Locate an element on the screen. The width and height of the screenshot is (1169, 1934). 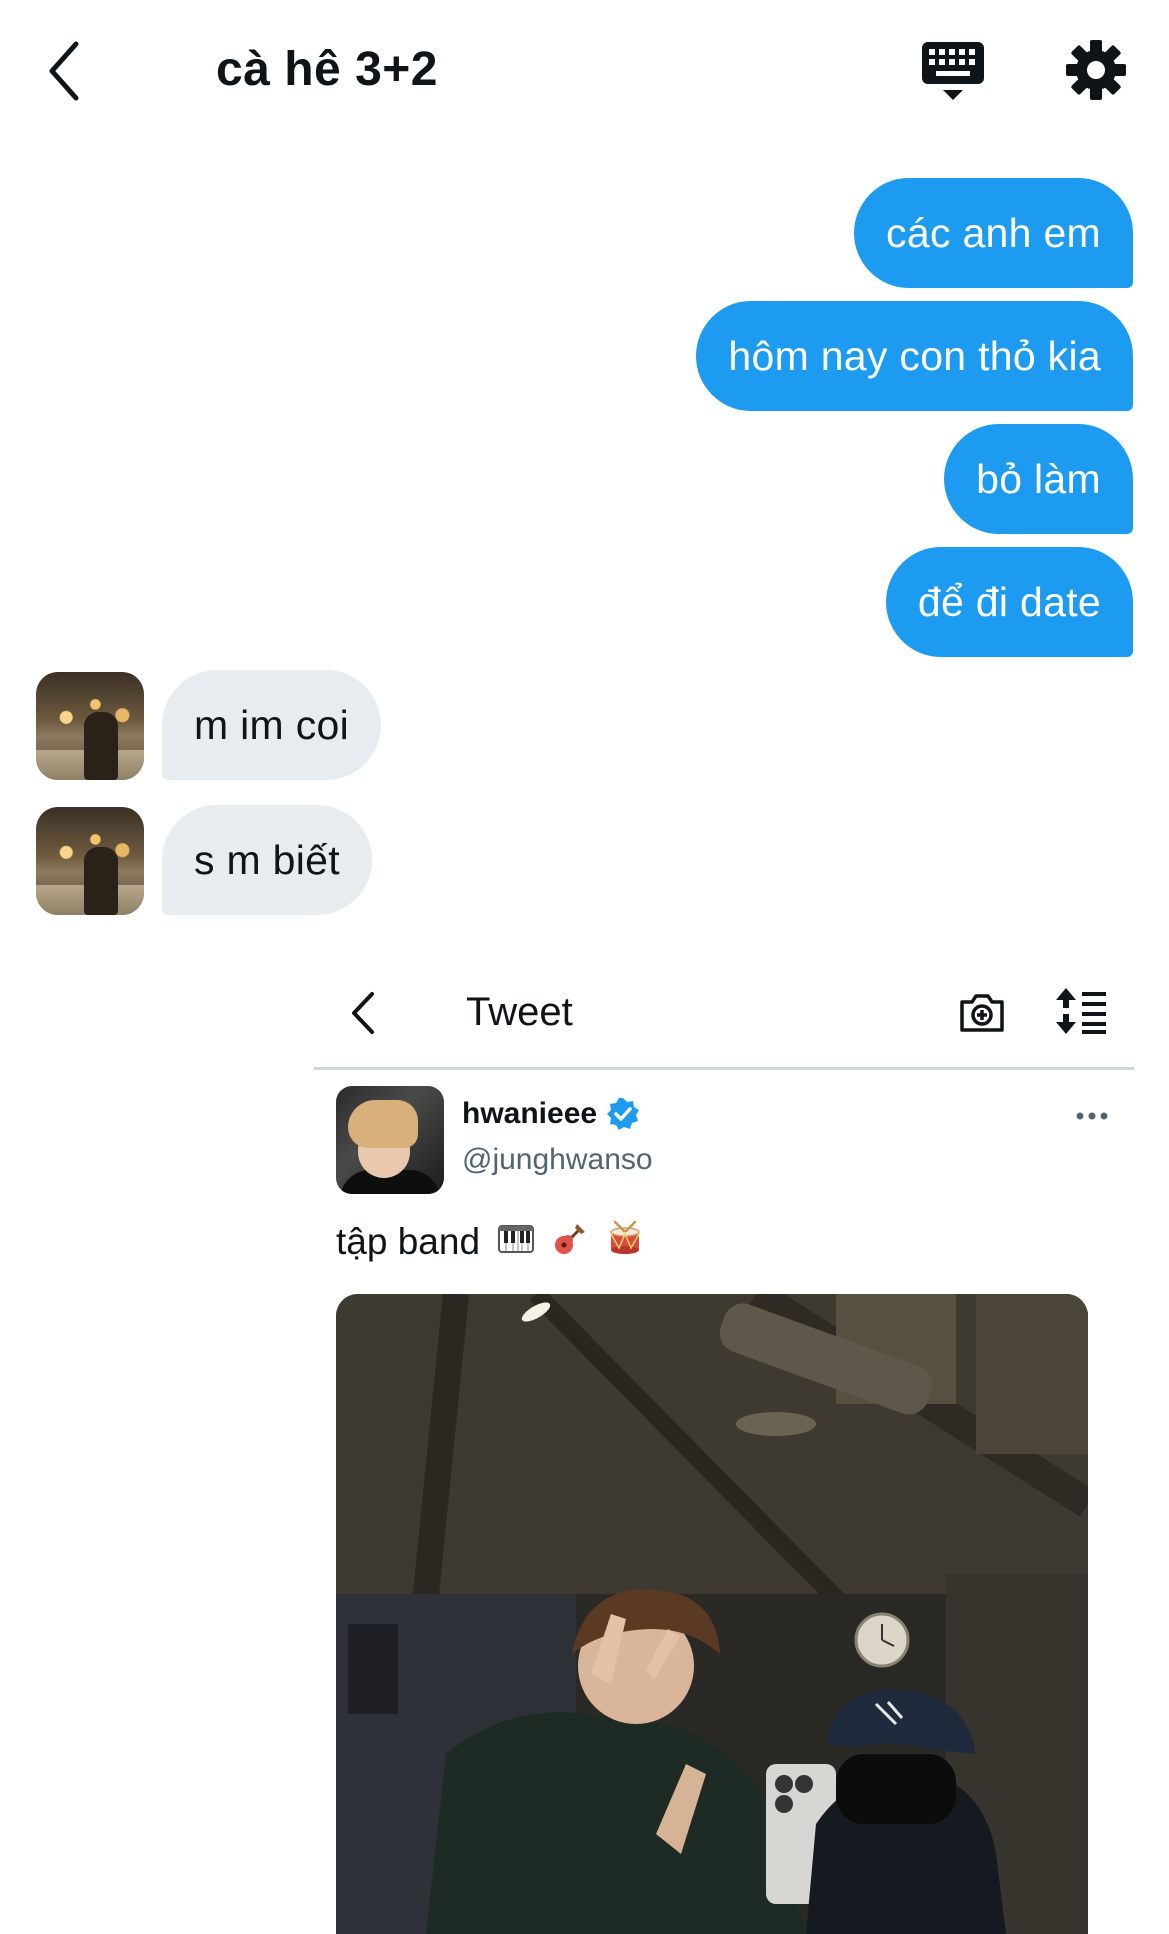
sent-message: hôm nay con thỏ kia is located at coordinates (914, 356).